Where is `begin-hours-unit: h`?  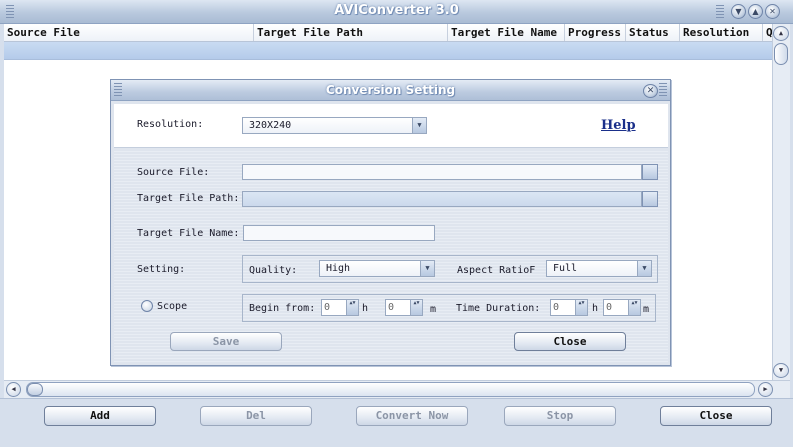 begin-hours-unit: h is located at coordinates (365, 308).